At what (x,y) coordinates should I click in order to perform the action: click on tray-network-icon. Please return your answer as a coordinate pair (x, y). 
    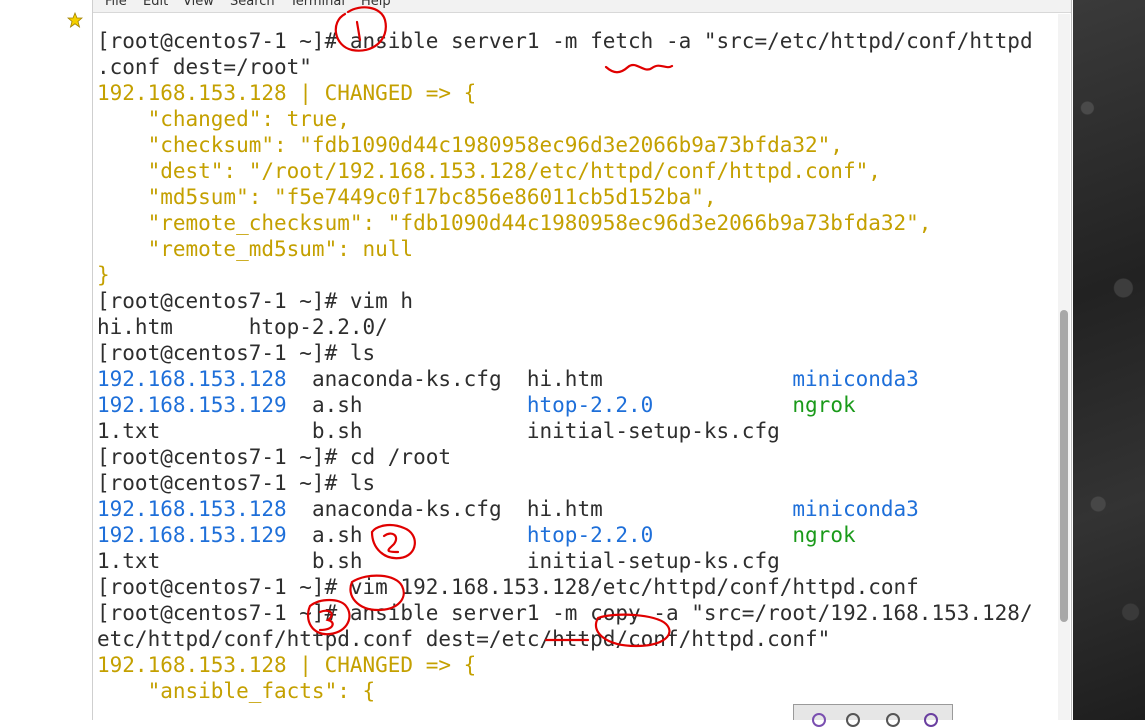
    Looking at the image, I should click on (893, 720).